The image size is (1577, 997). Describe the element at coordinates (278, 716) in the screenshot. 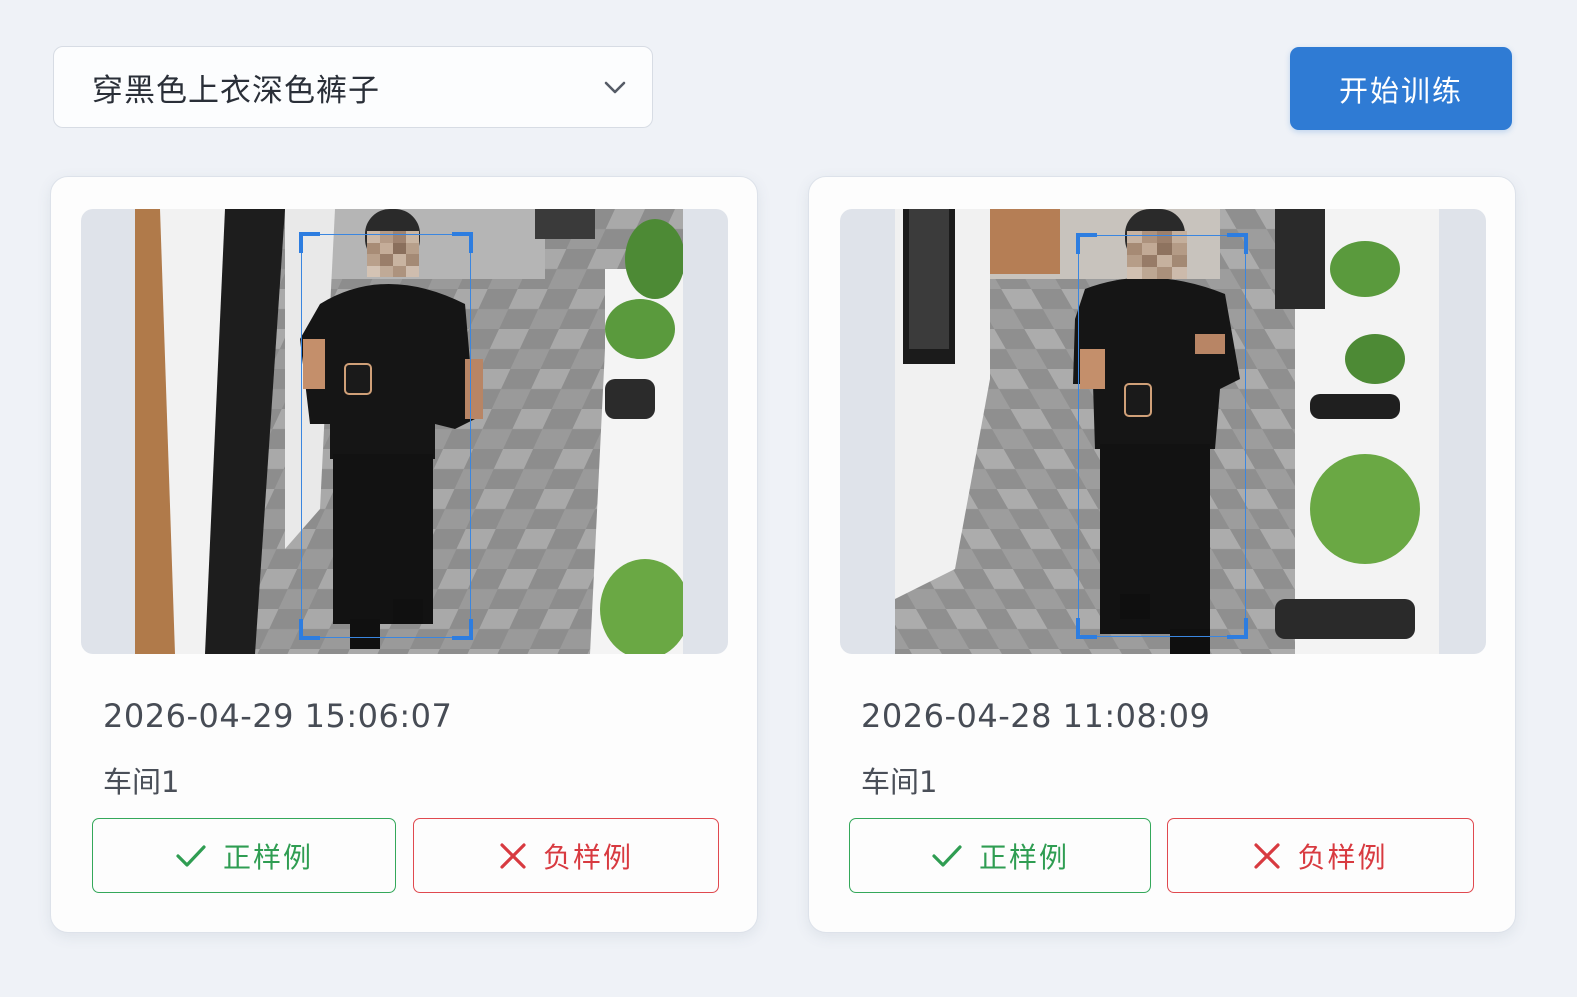

I see `capture-timestamp: 2026-04-29 15:06:07` at that location.